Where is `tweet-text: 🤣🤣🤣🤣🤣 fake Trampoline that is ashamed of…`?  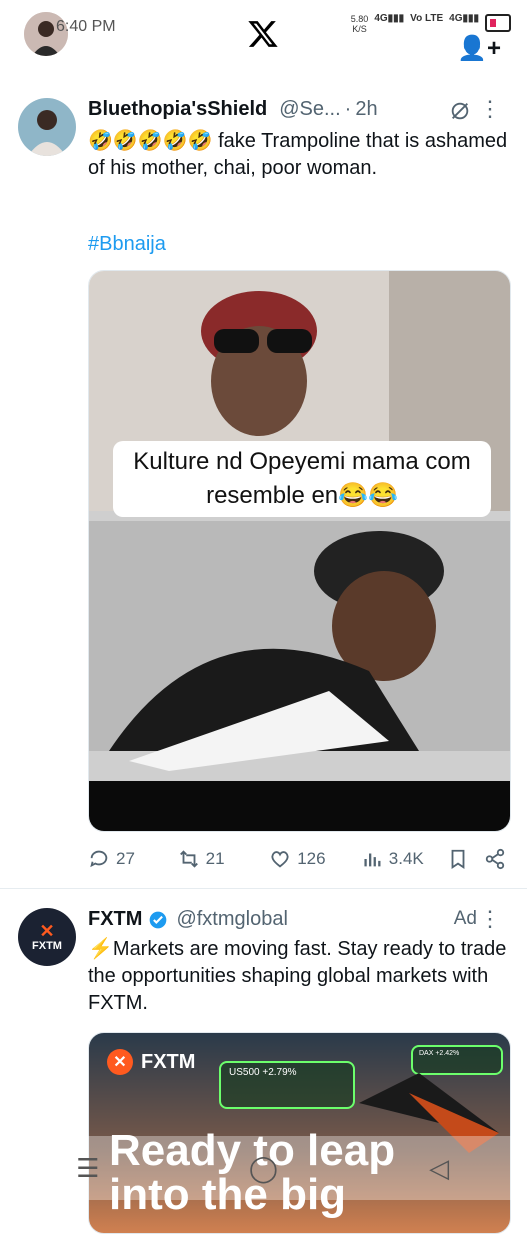 tweet-text: 🤣🤣🤣🤣🤣 fake Trampoline that is ashamed of… is located at coordinates (298, 154).